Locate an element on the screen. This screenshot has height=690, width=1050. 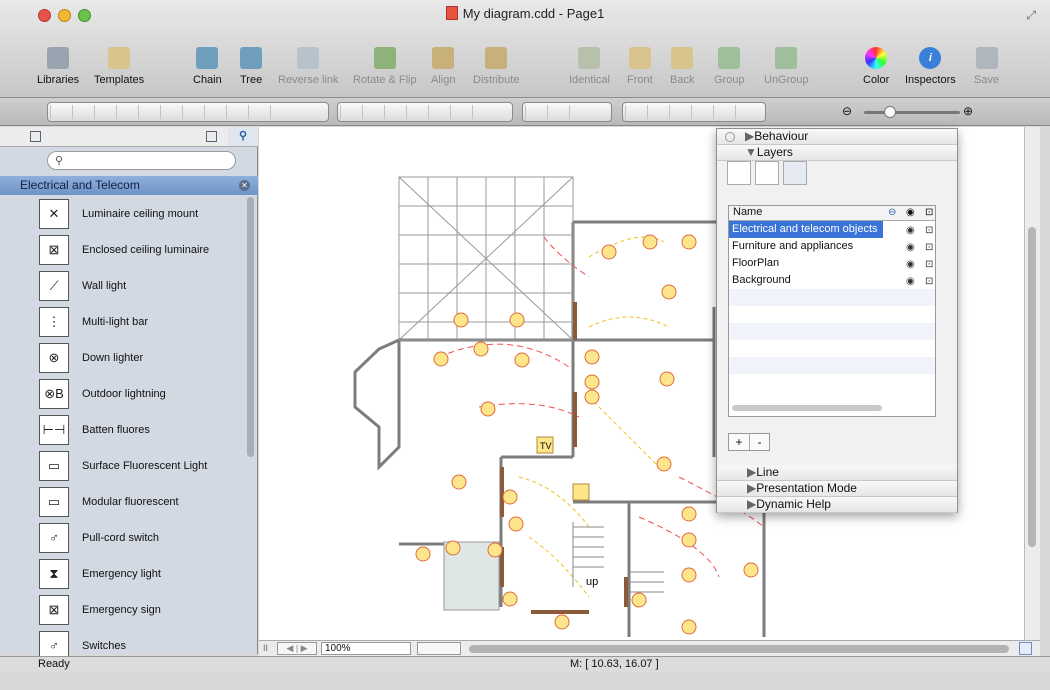
canvas-vertical-scrollbar is located at coordinates (1032, 383).